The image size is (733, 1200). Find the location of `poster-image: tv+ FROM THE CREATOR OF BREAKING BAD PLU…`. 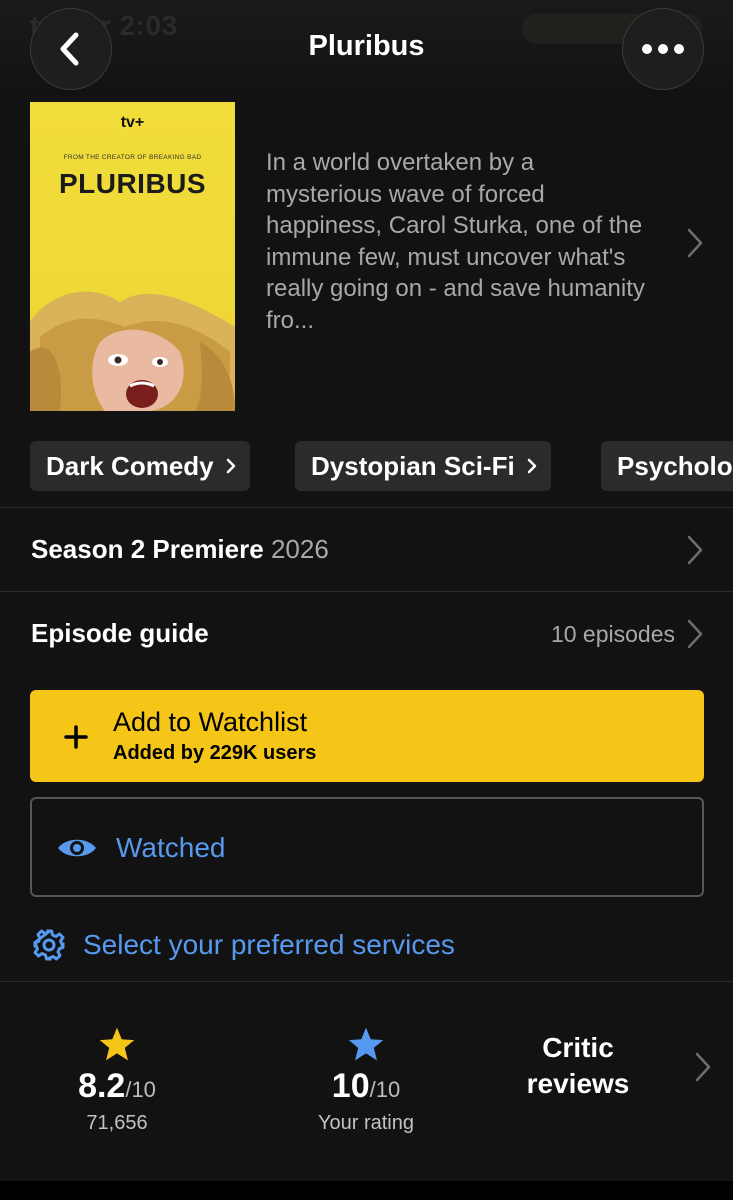

poster-image: tv+ FROM THE CREATOR OF BREAKING BAD PLU… is located at coordinates (132, 256).